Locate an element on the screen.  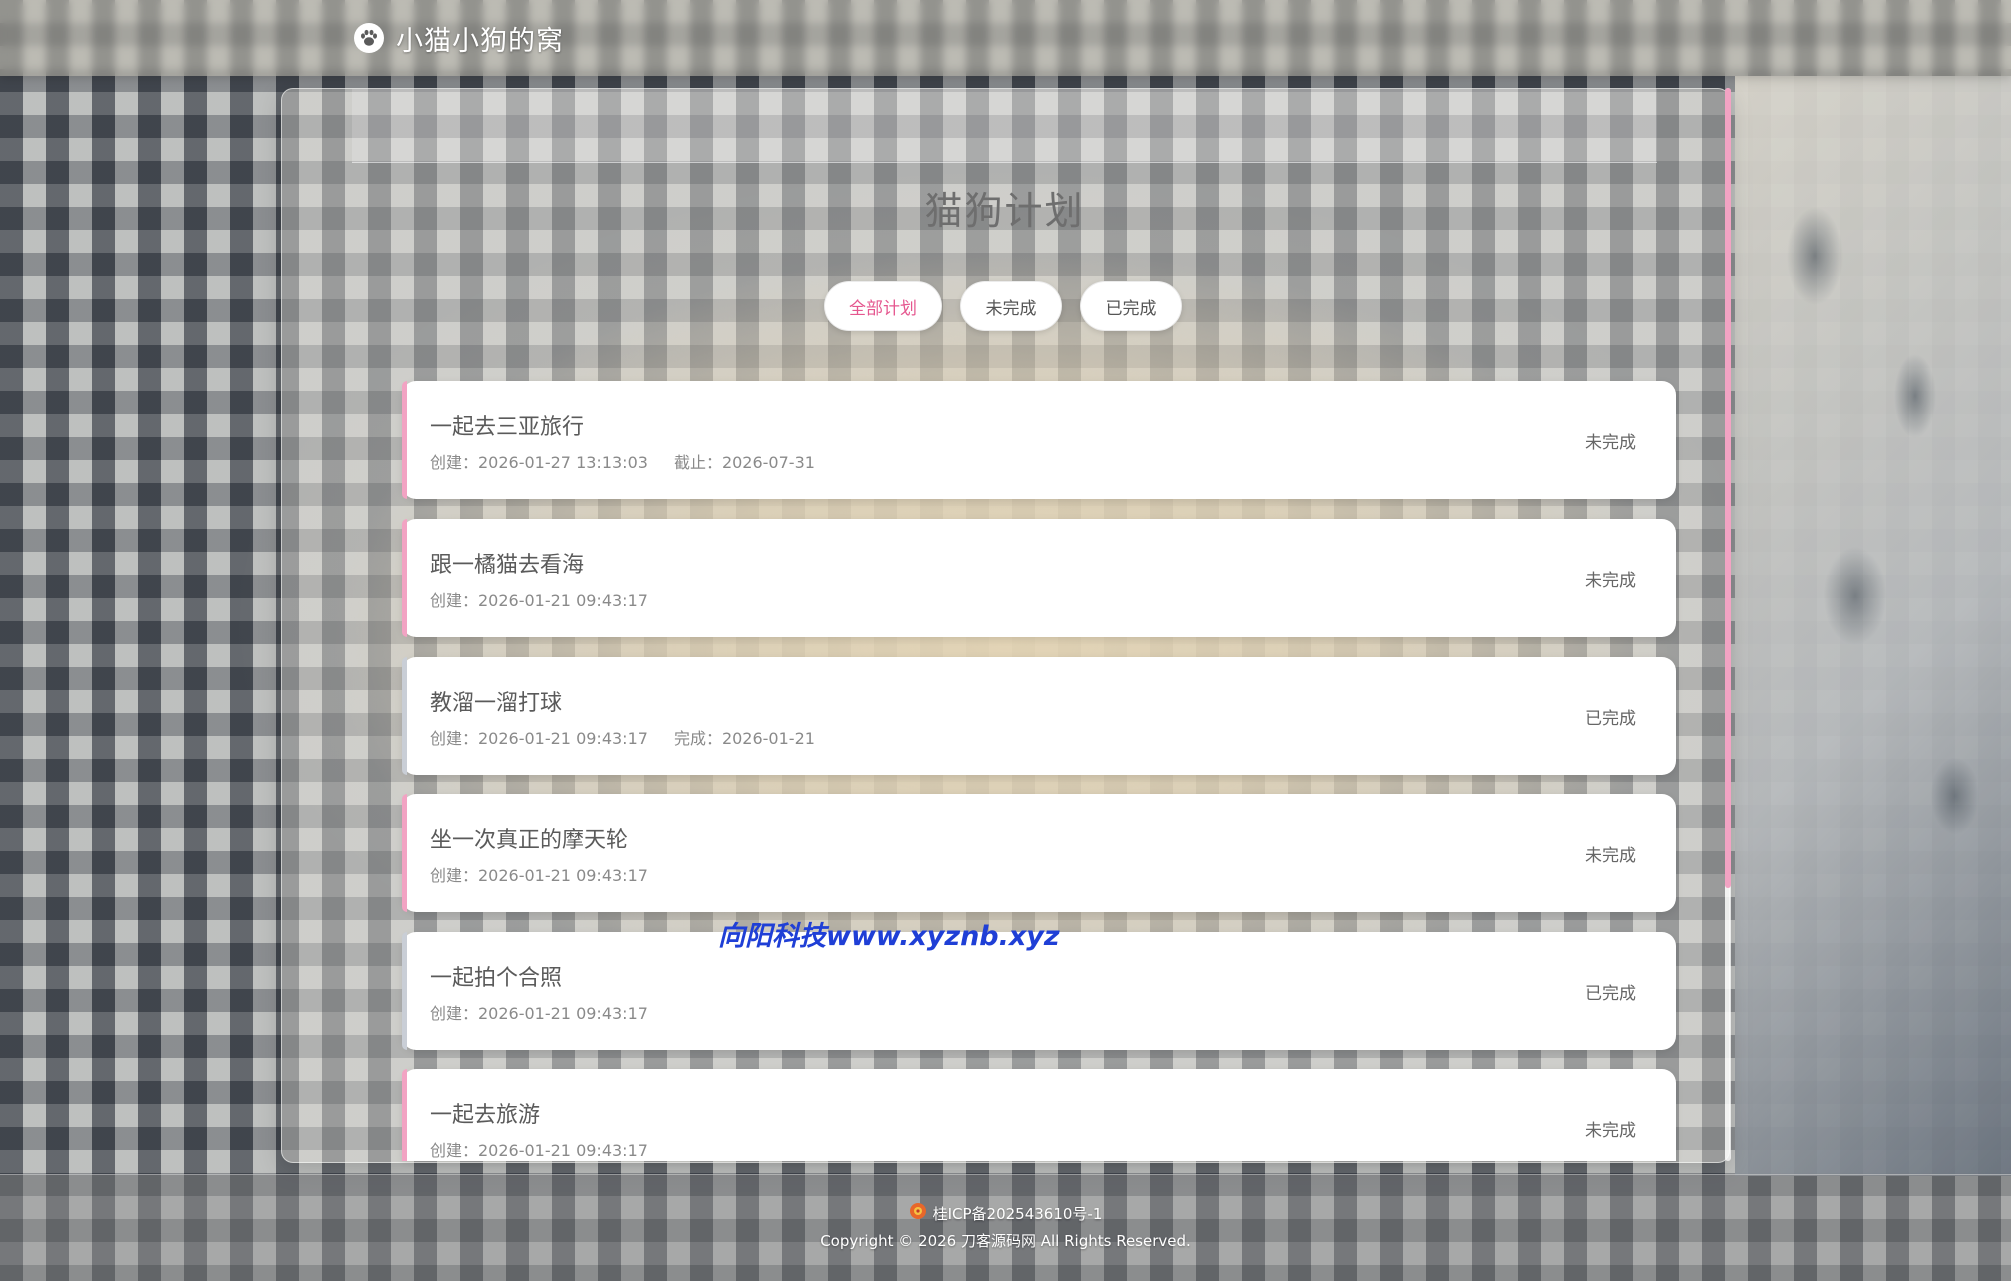
plan-card: 一起去旅游 创建：2026-01-21 09:43:17 未完成 is located at coordinates (1039, 1115).